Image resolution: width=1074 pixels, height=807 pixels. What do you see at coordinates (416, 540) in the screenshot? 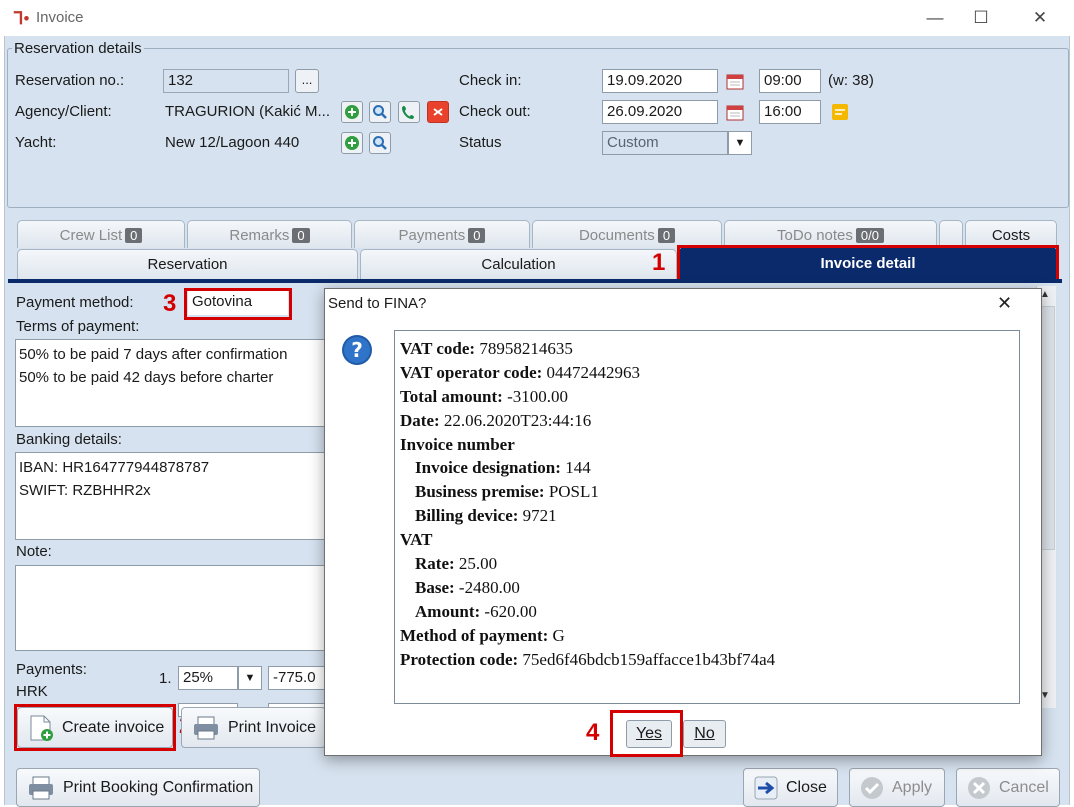
I see `info-line: VAT` at bounding box center [416, 540].